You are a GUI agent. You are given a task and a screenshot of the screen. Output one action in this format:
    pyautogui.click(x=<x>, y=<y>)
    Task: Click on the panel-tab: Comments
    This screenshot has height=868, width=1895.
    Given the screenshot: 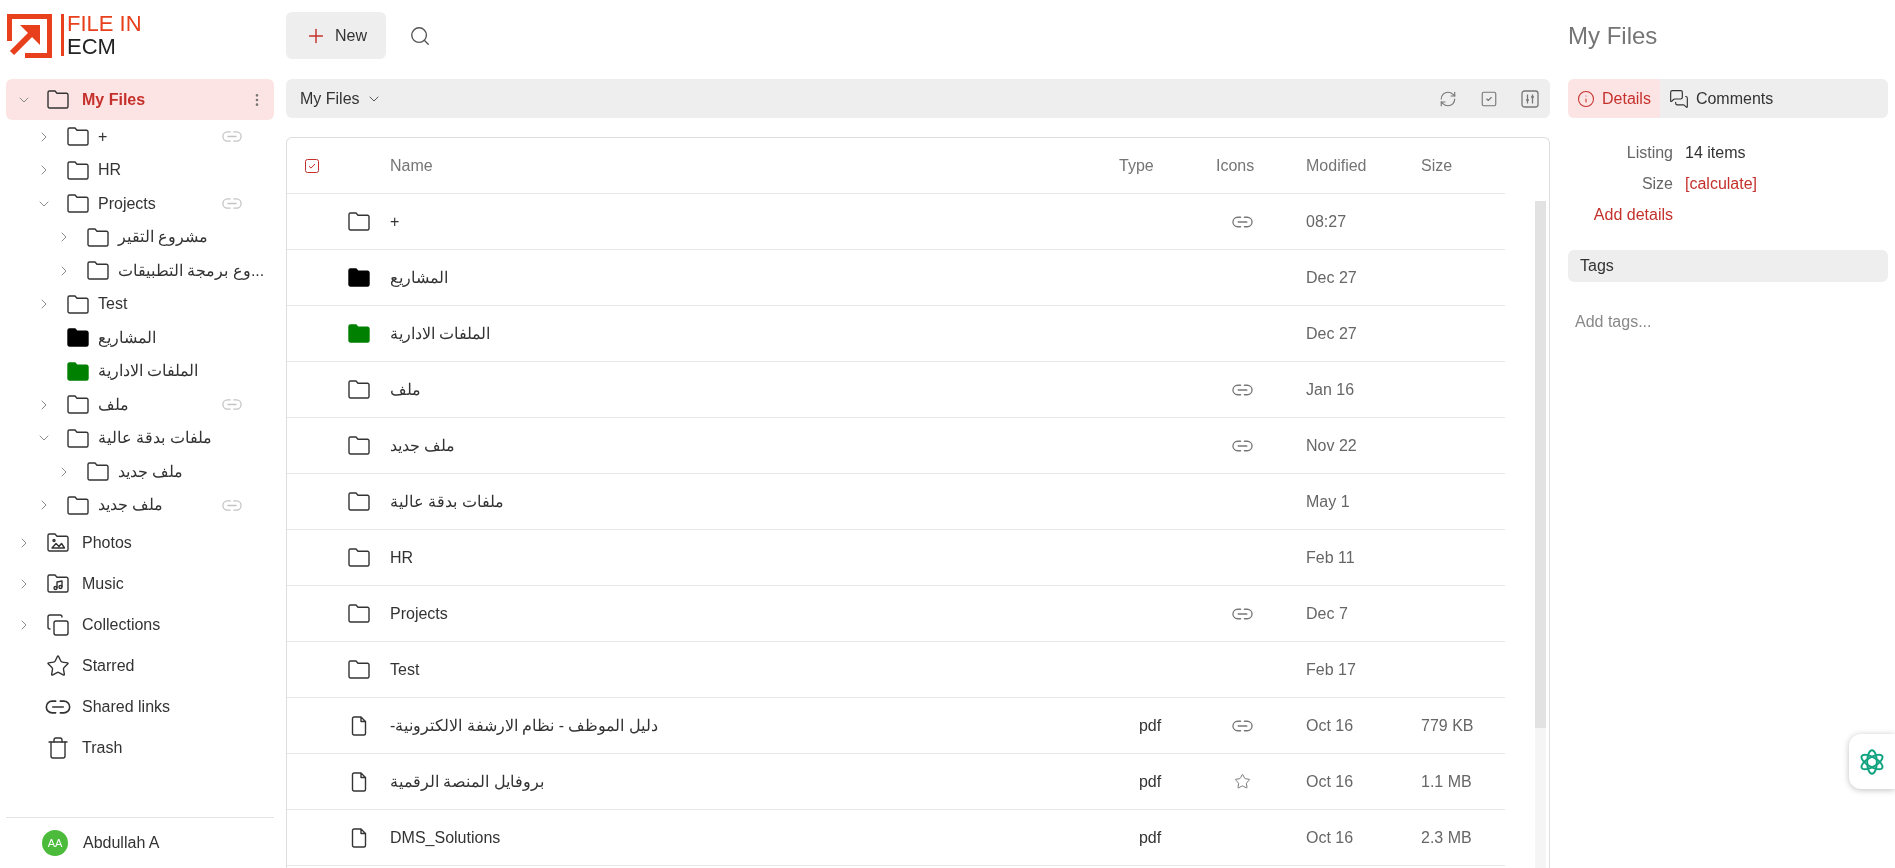 What is the action you would take?
    pyautogui.click(x=1721, y=98)
    